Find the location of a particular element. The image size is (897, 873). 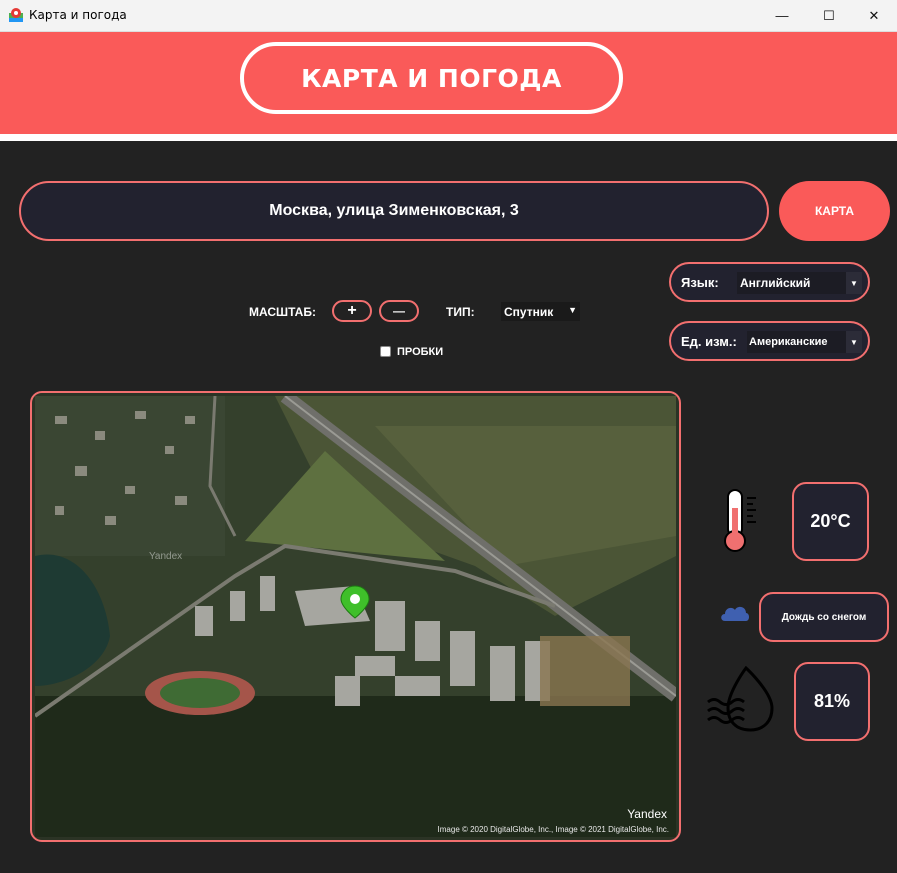

traffic-label: ПРОБКИ is located at coordinates (420, 352).